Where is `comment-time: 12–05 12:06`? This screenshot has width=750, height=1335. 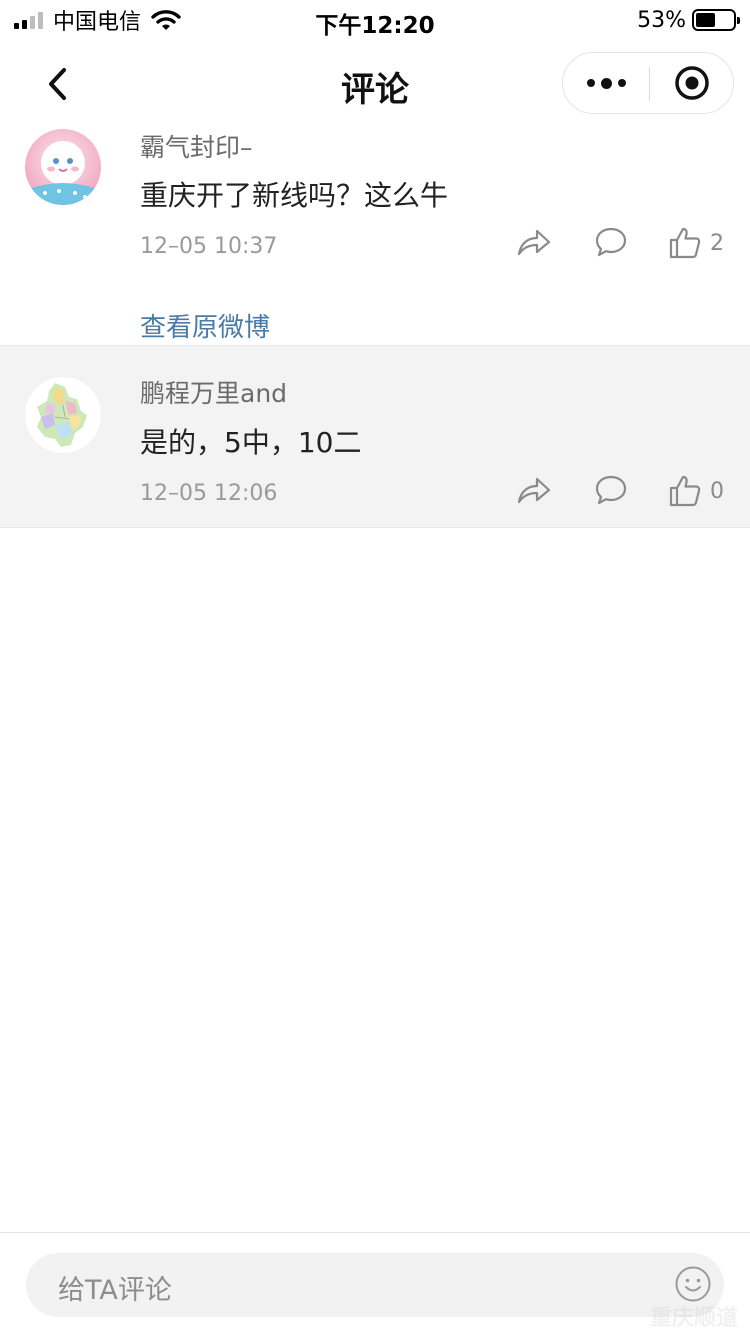 comment-time: 12–05 12:06 is located at coordinates (209, 493).